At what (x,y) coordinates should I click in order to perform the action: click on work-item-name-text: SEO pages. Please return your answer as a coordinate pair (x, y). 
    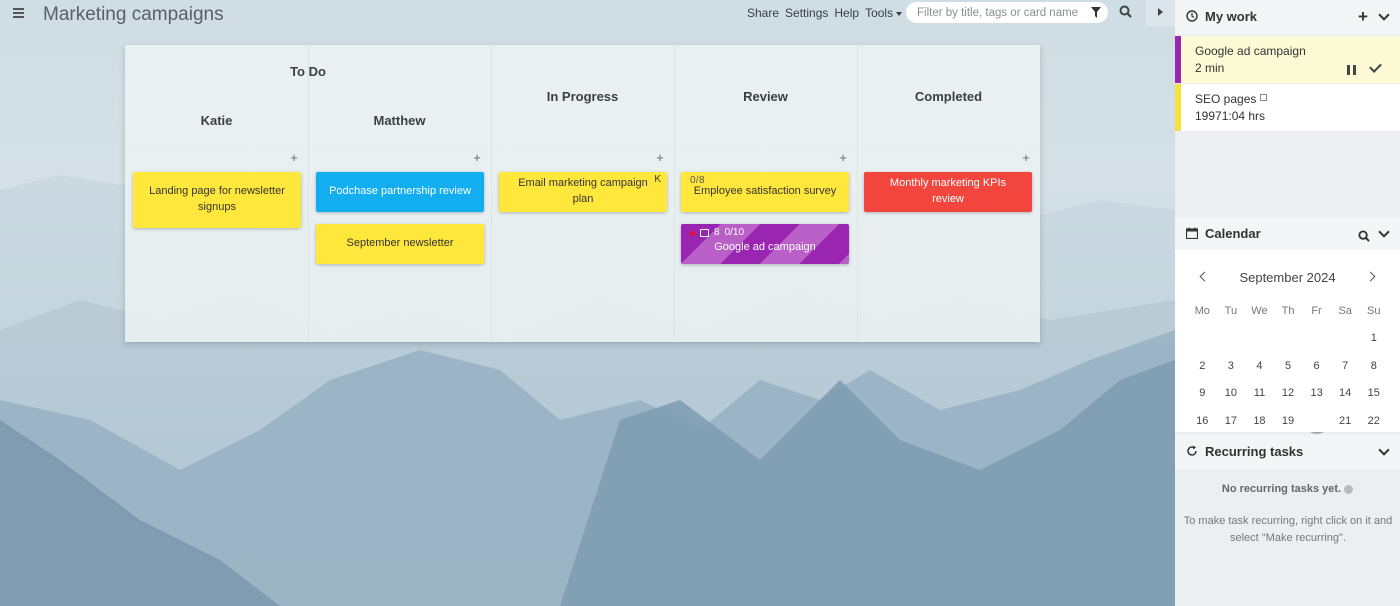
    Looking at the image, I should click on (1226, 99).